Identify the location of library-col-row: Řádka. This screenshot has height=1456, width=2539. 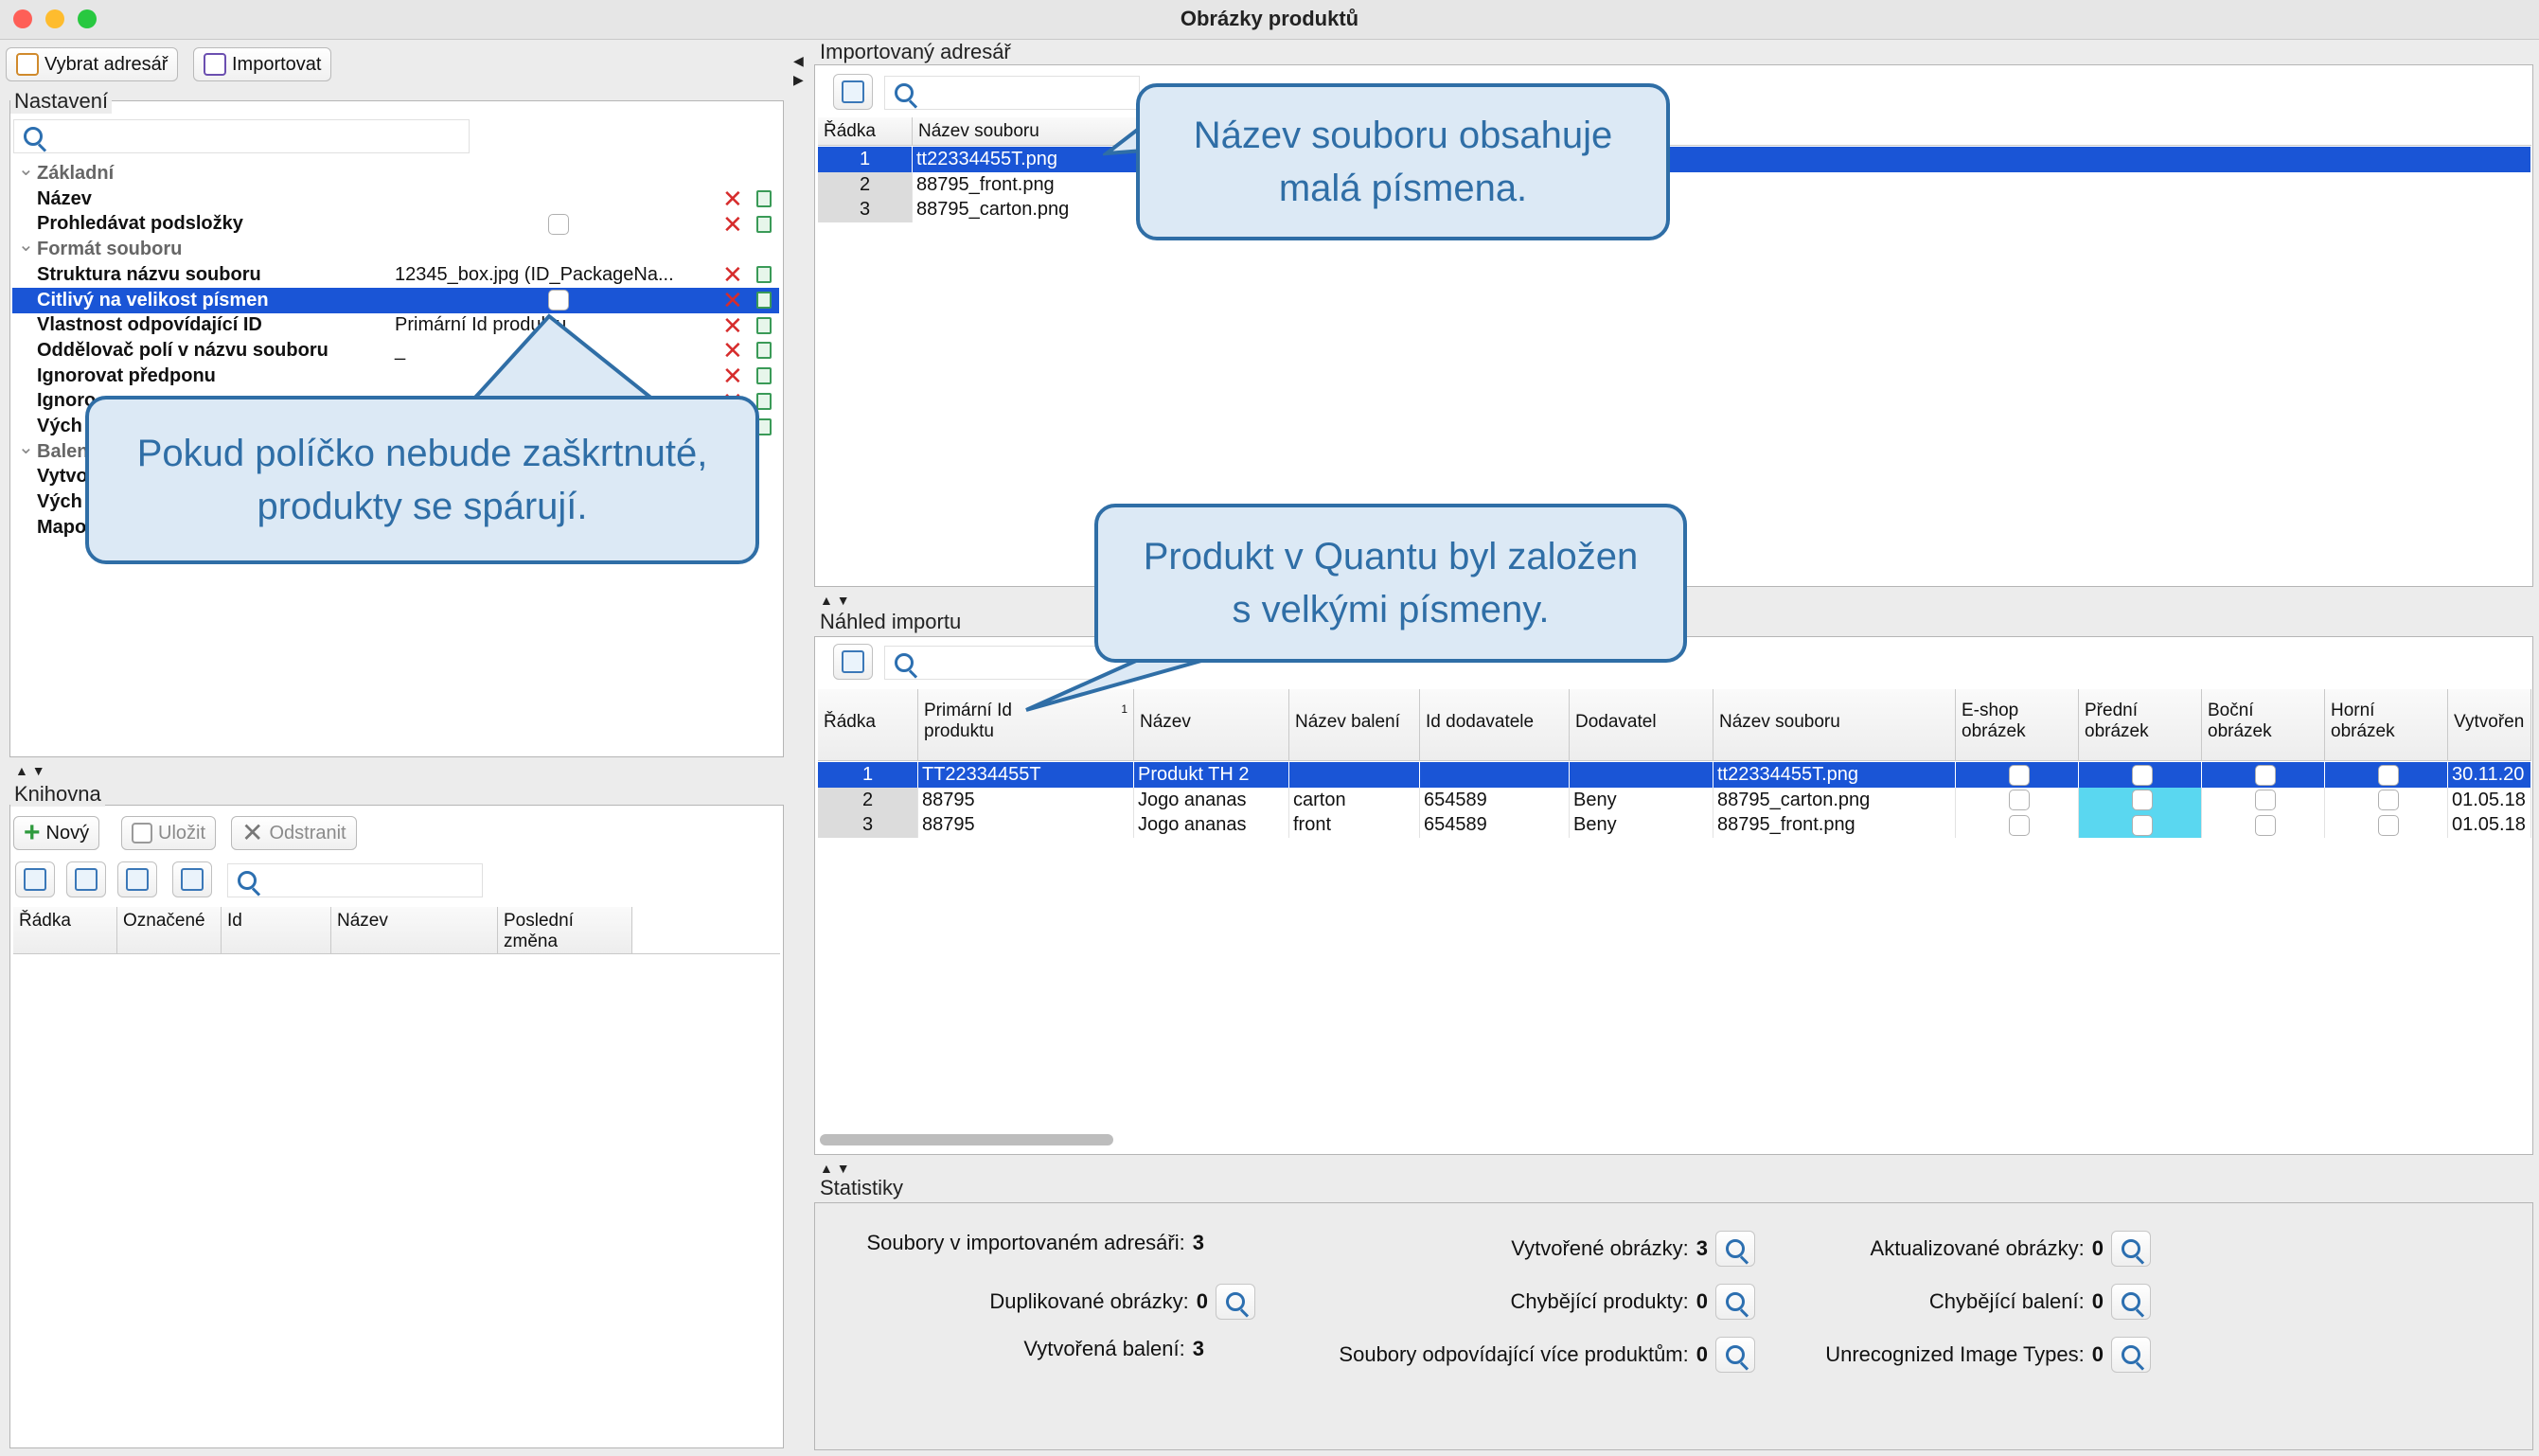
(65, 930).